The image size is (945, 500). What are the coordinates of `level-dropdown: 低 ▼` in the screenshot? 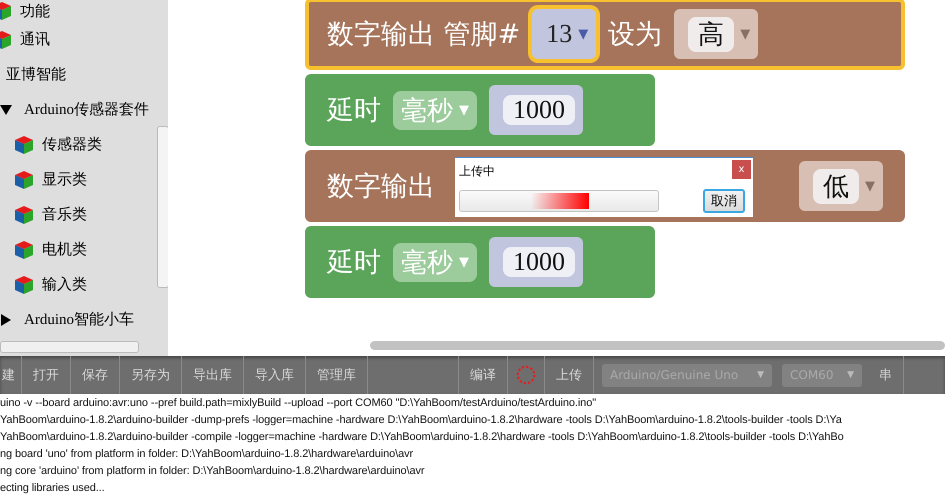 It's located at (841, 186).